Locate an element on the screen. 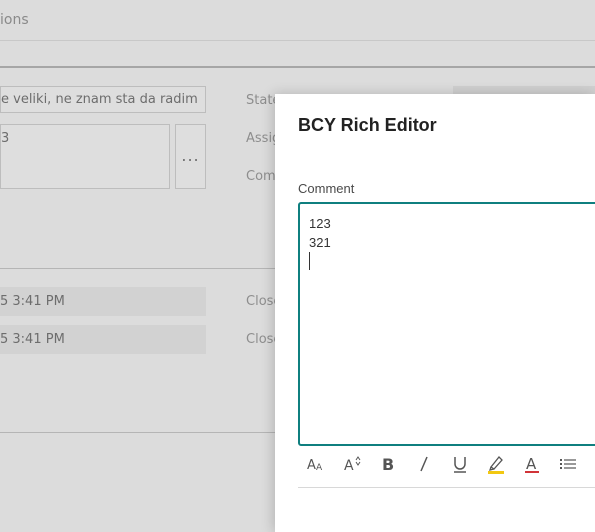  dialog-title: BCY Rich Editor is located at coordinates (367, 125).